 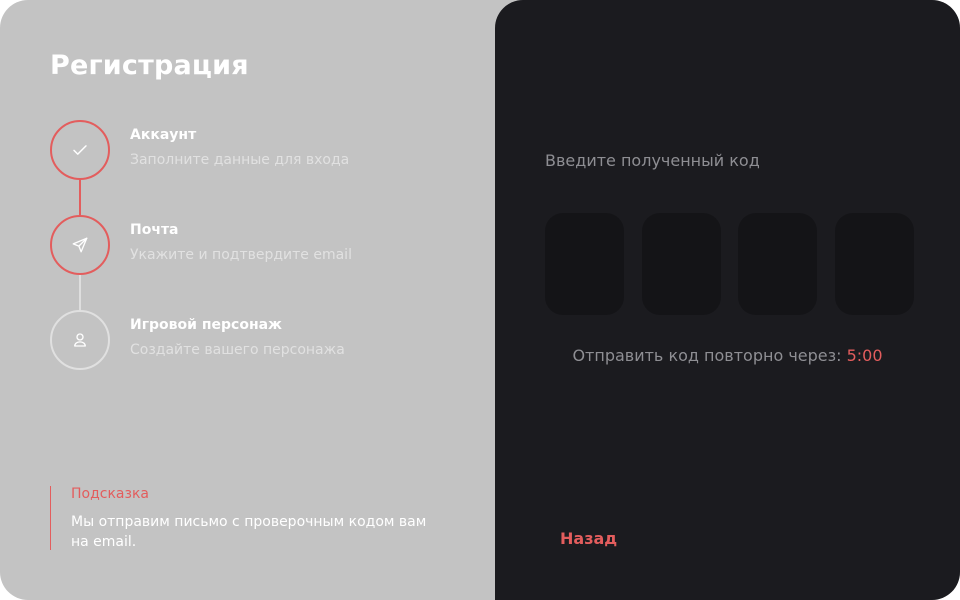 I want to click on send-icon, so click(x=80, y=245).